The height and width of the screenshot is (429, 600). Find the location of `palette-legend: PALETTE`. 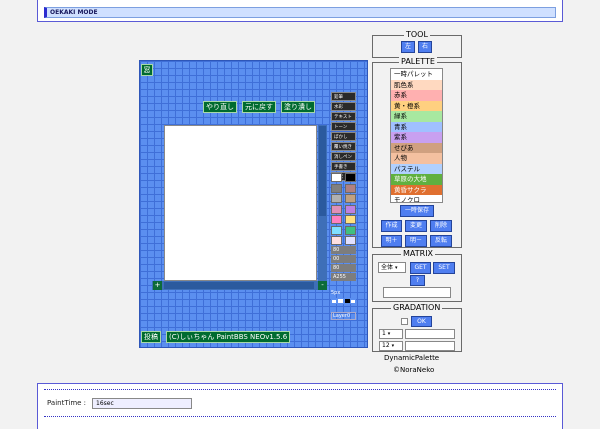

palette-legend: PALETTE is located at coordinates (418, 61).